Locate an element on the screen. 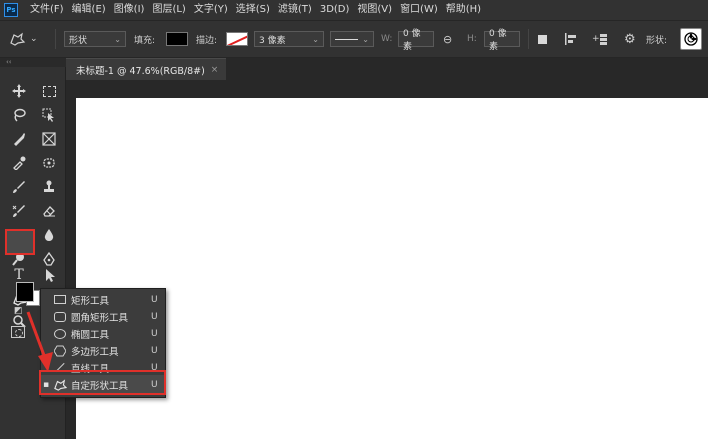 Image resolution: width=708 pixels, height=439 pixels. type-icon: T is located at coordinates (19, 275).